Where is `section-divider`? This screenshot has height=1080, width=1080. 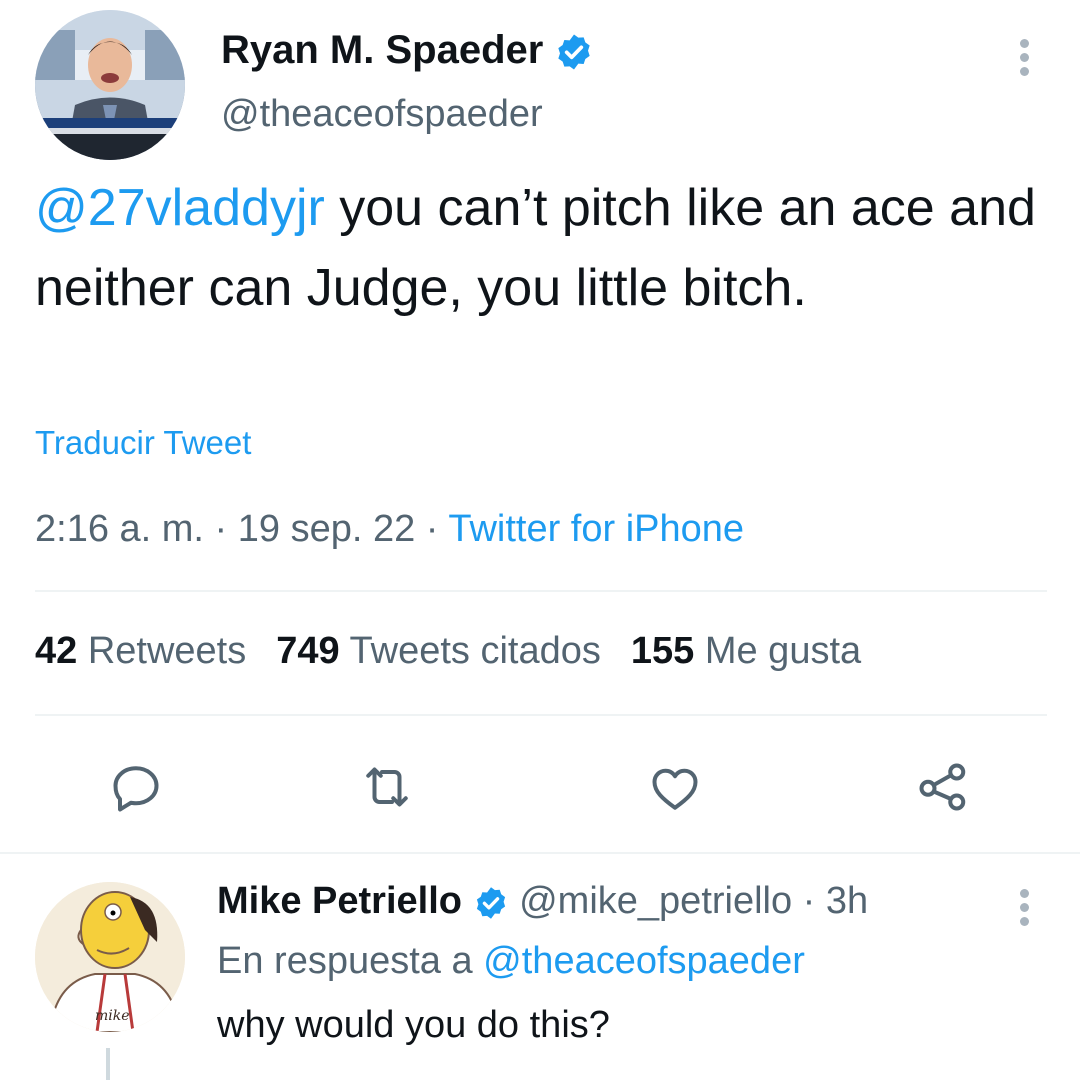
section-divider is located at coordinates (540, 853).